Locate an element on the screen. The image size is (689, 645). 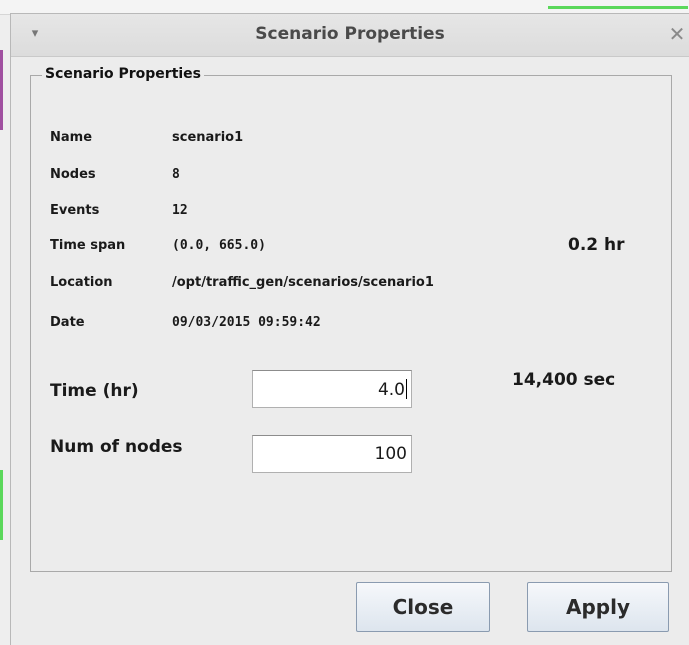
property-value: /opt/traffic_gen/scenarios/scenario1 is located at coordinates (303, 282).